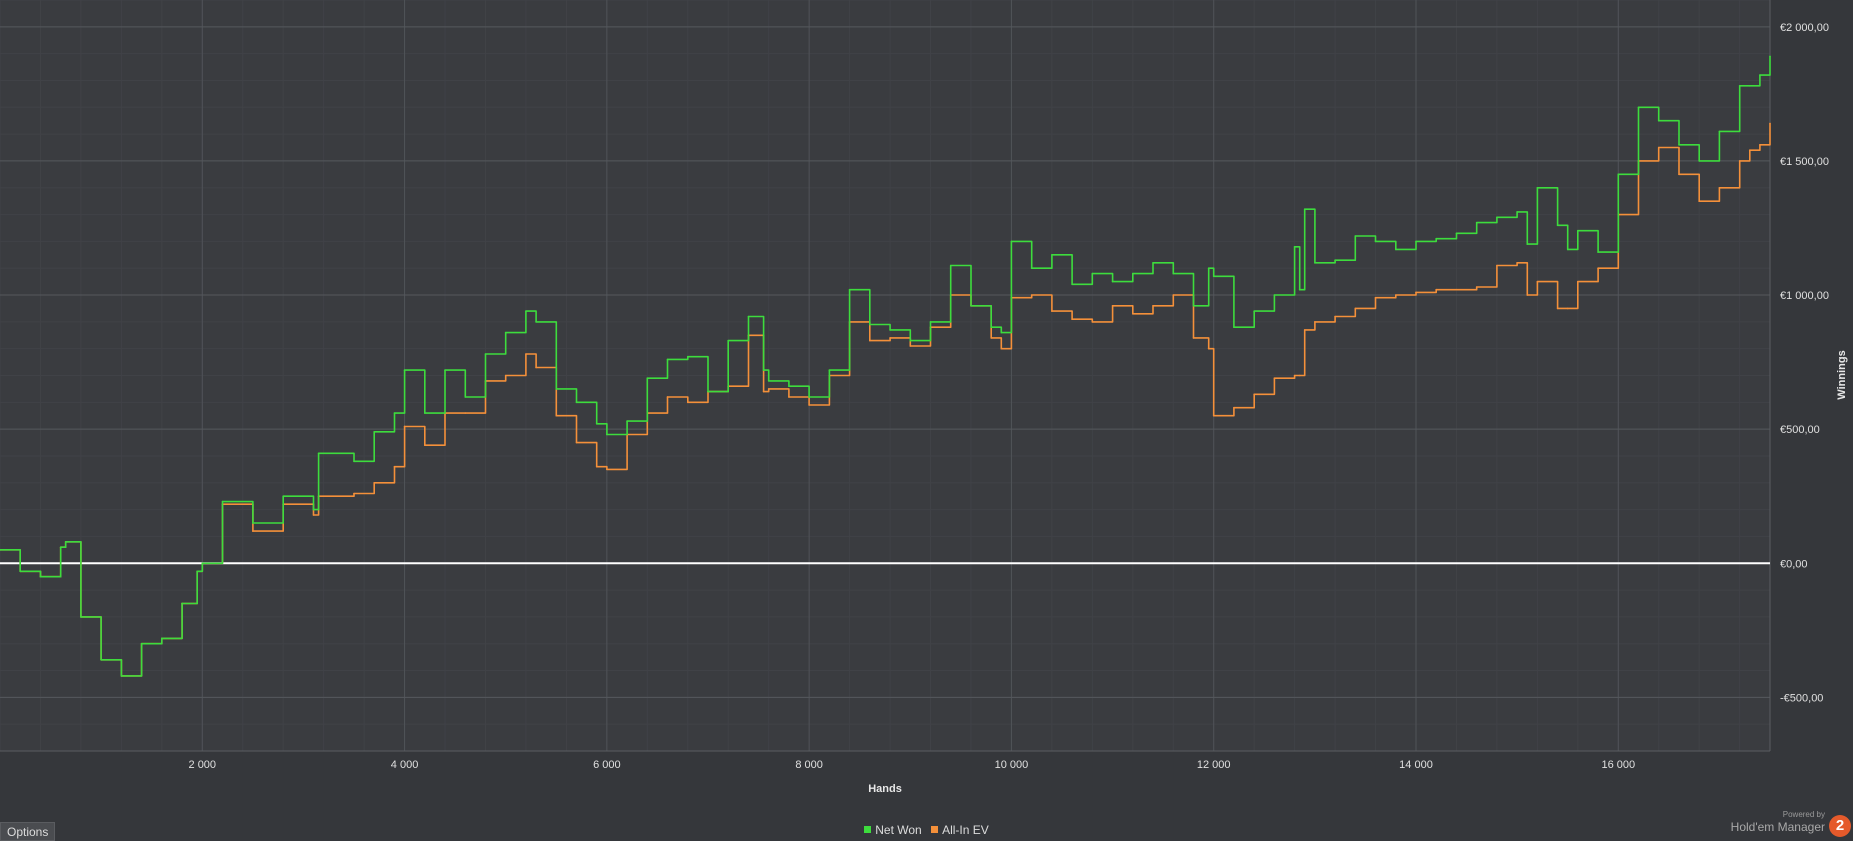 This screenshot has width=1853, height=841. I want to click on x-tick-label: 4 000, so click(405, 765).